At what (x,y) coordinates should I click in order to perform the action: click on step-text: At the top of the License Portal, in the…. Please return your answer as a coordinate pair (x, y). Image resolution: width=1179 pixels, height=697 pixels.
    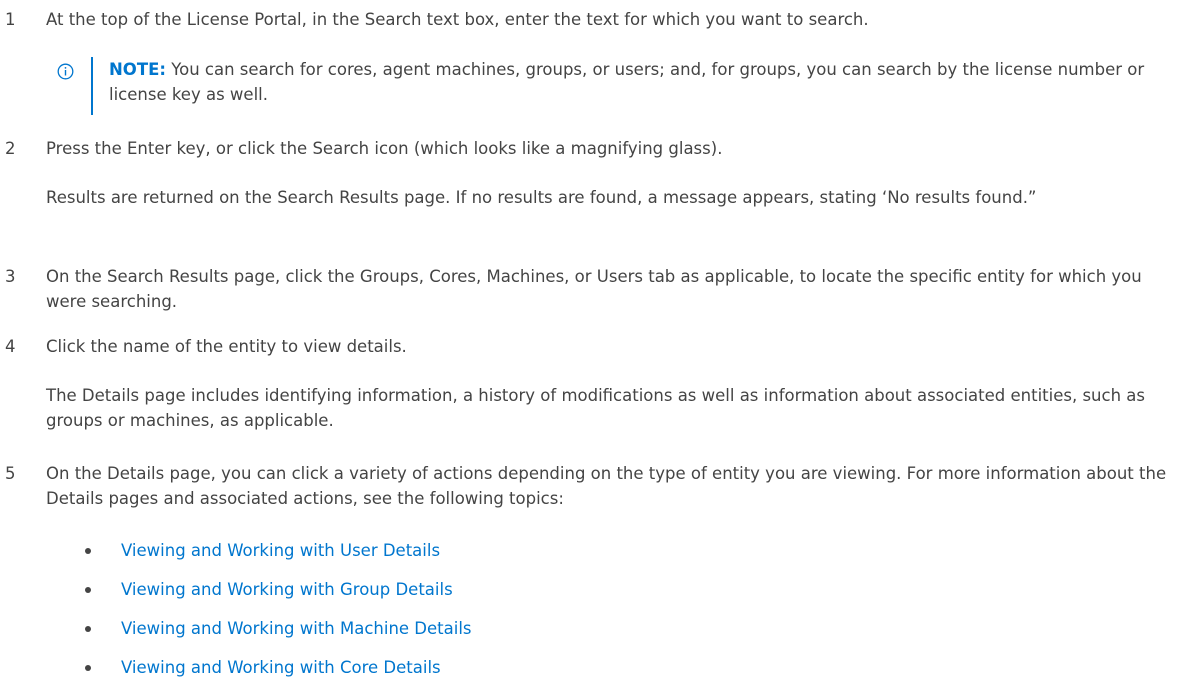
    Looking at the image, I should click on (457, 19).